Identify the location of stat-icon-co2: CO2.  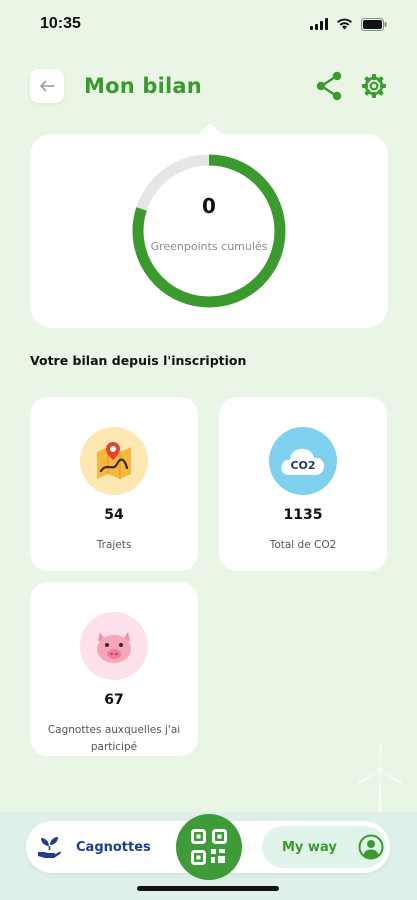
(303, 461).